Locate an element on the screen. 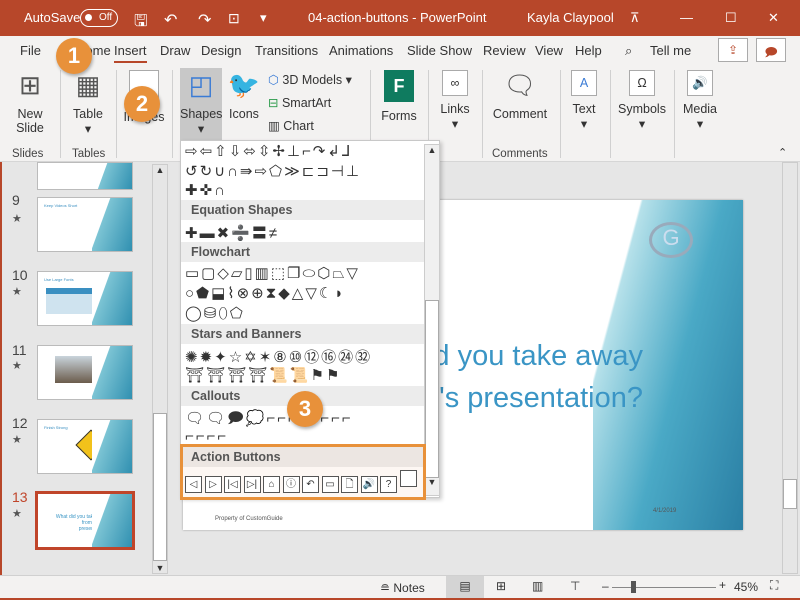 Image resolution: width=800 pixels, height=600 pixels. normal-view-button: ▤ is located at coordinates (465, 587).